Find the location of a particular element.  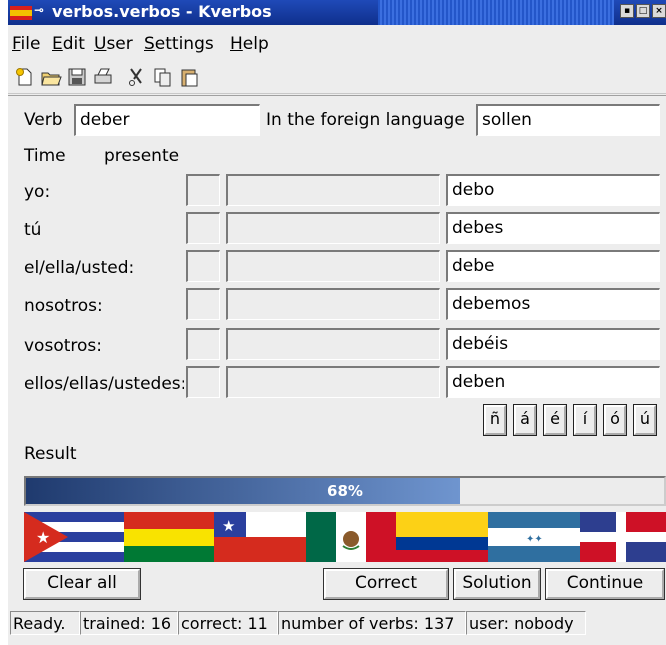

result-progress-bar: 68% is located at coordinates (345, 491).